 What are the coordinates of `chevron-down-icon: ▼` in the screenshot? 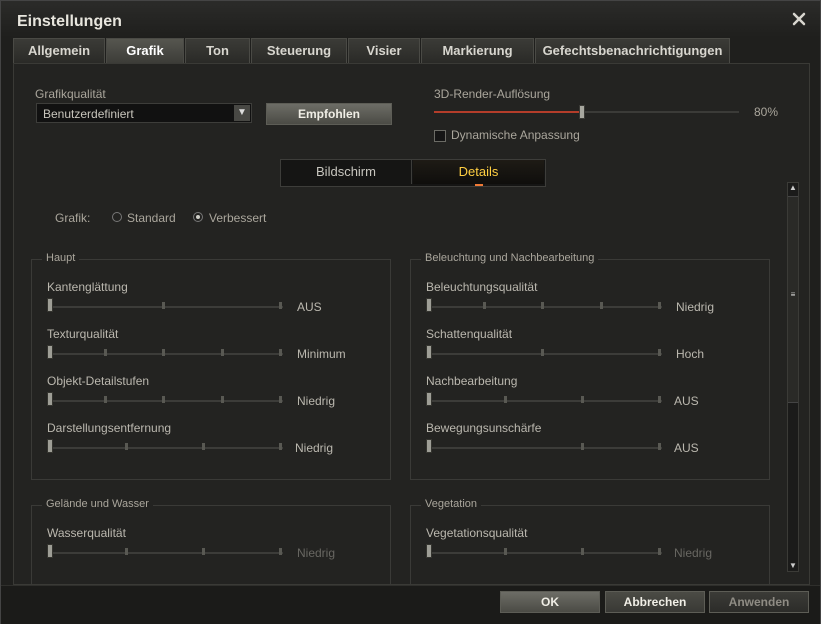 It's located at (242, 113).